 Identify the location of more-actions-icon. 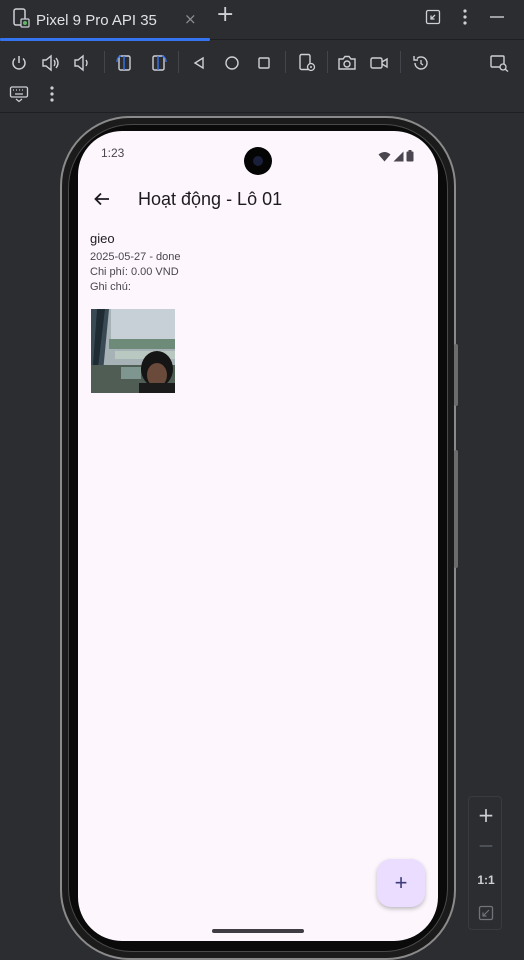
(52, 94).